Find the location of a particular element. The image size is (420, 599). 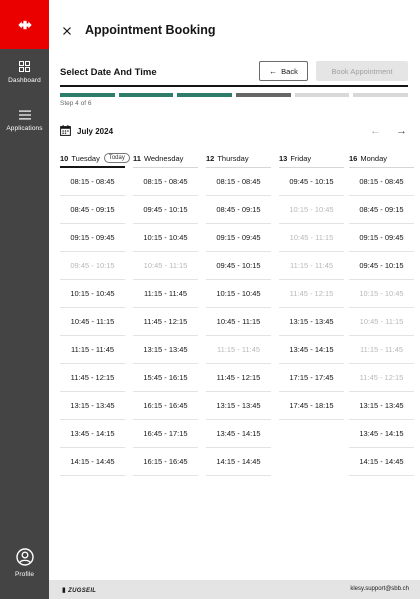

brand-logo is located at coordinates (24, 24).